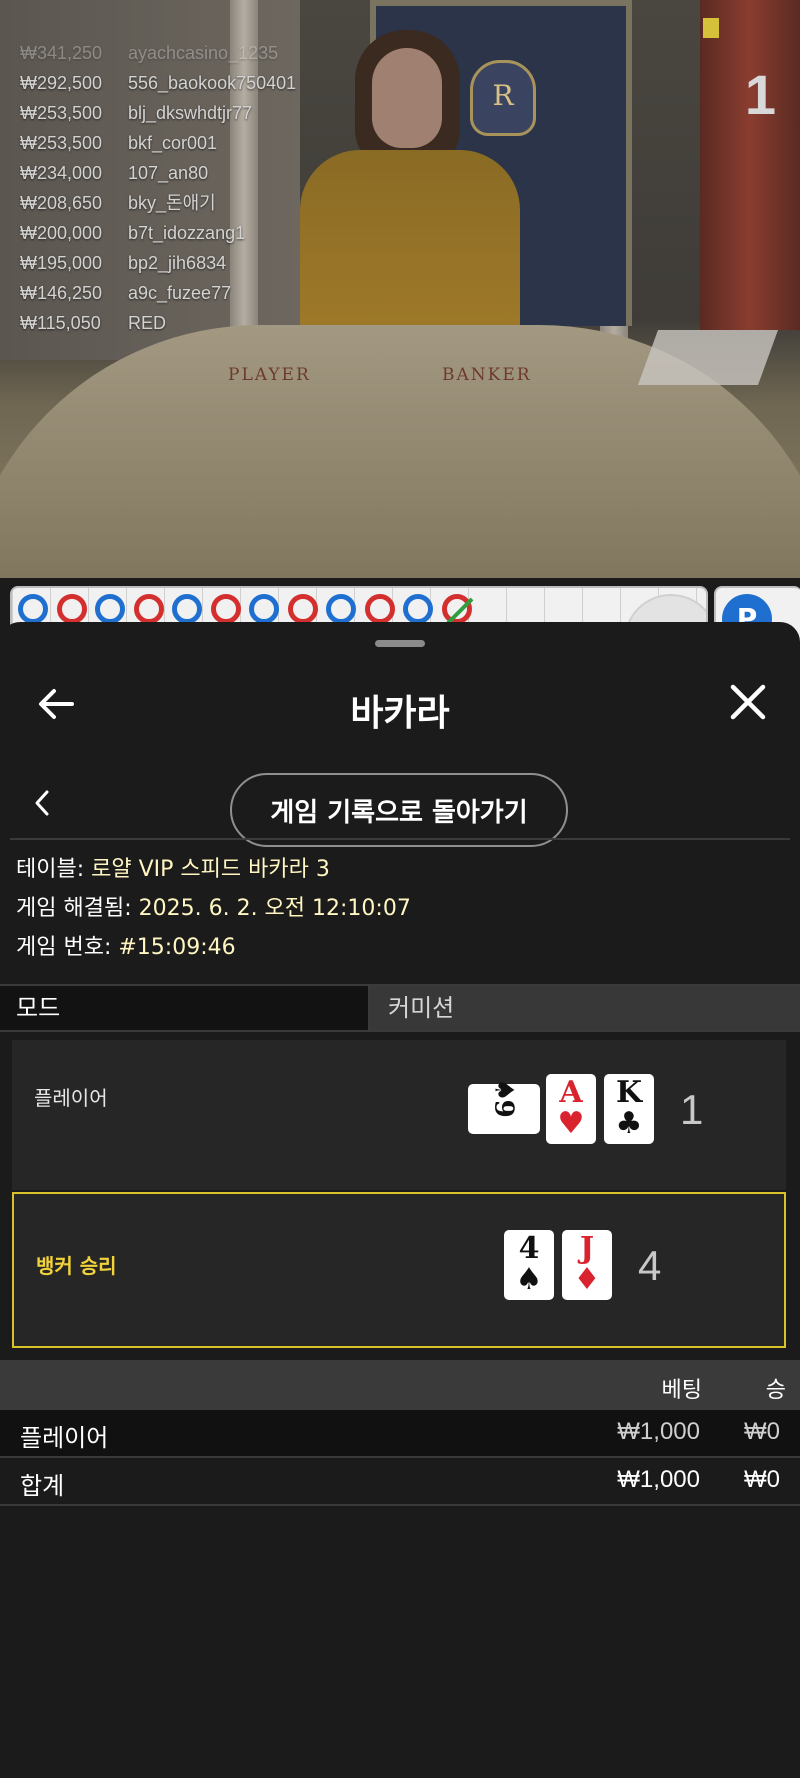  Describe the element at coordinates (158, 83) in the screenshot. I see `leaderboard-row: ₩292,500 556_baokook750401` at that location.